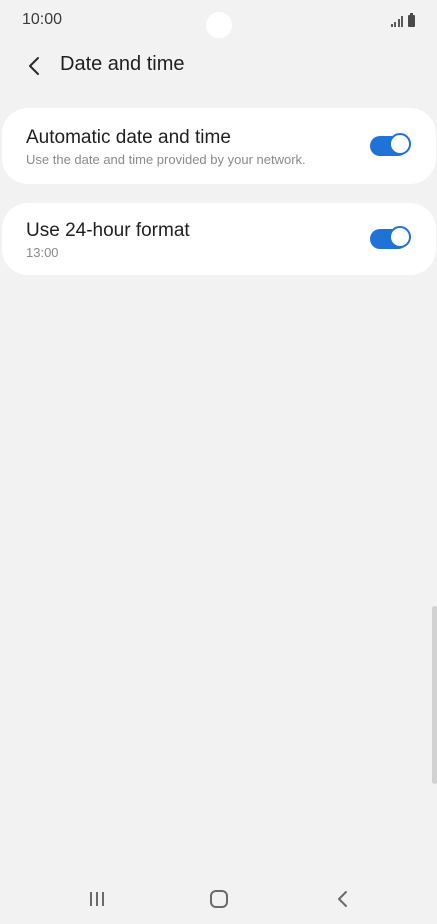 This screenshot has width=437, height=924. What do you see at coordinates (219, 25) in the screenshot?
I see `camera-cutout` at bounding box center [219, 25].